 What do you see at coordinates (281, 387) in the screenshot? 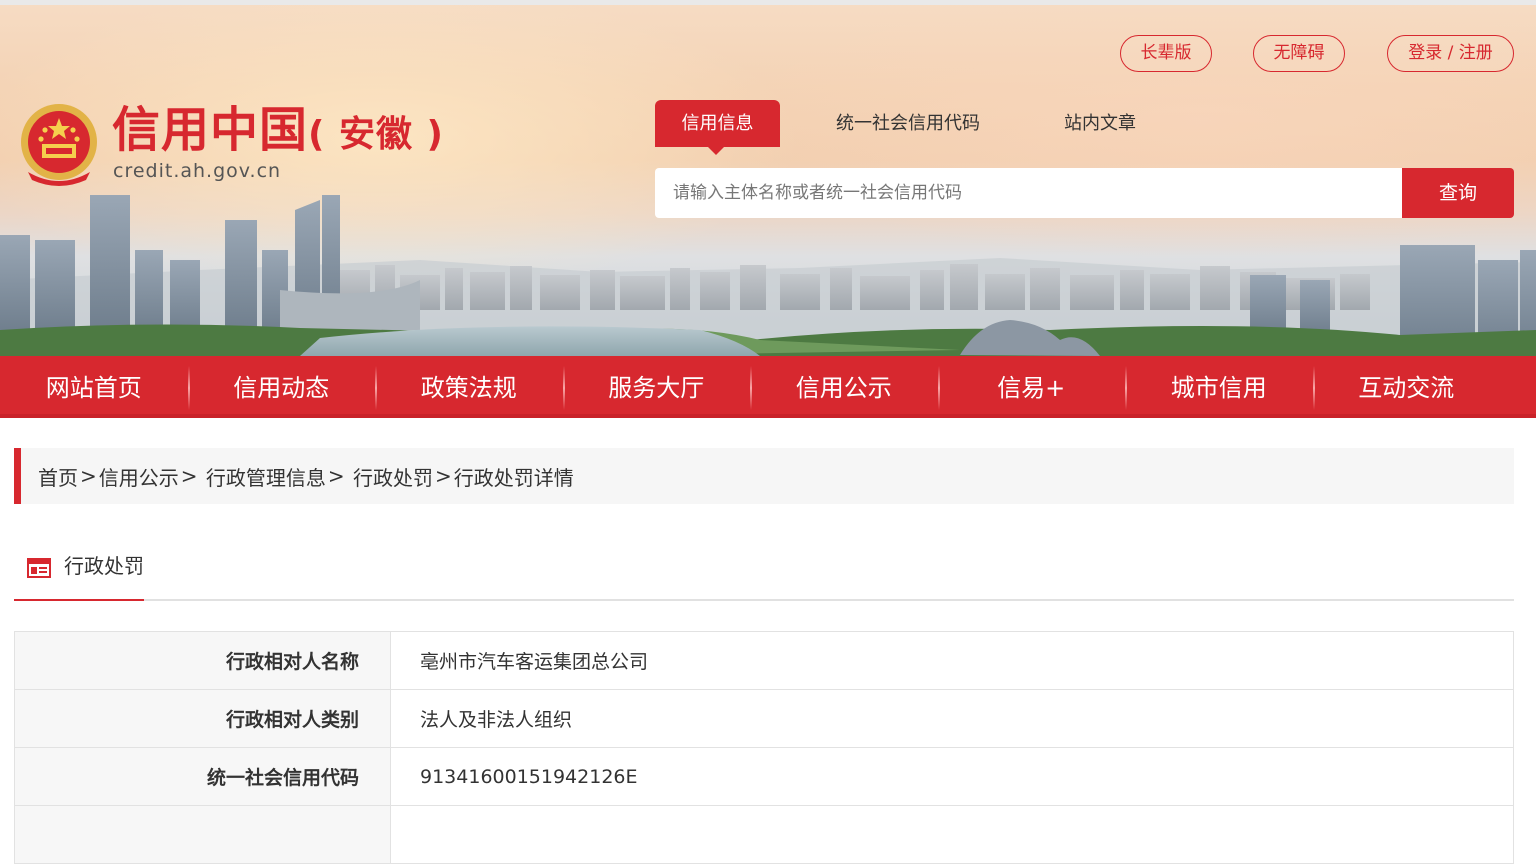
I see `nav-item-credit-news: 信用动态` at bounding box center [281, 387].